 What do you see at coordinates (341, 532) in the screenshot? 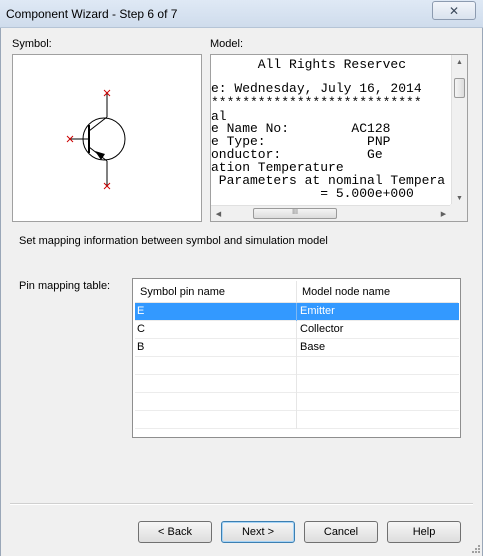
I see `cancel-button: Cancel` at bounding box center [341, 532].